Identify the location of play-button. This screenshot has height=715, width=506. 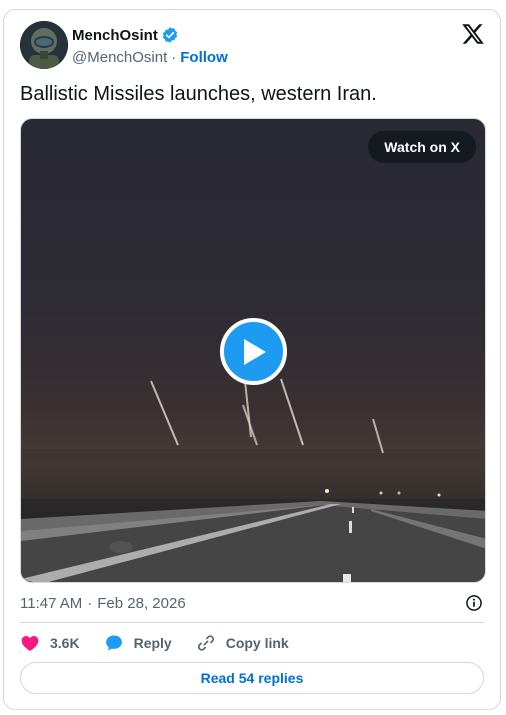
(253, 351).